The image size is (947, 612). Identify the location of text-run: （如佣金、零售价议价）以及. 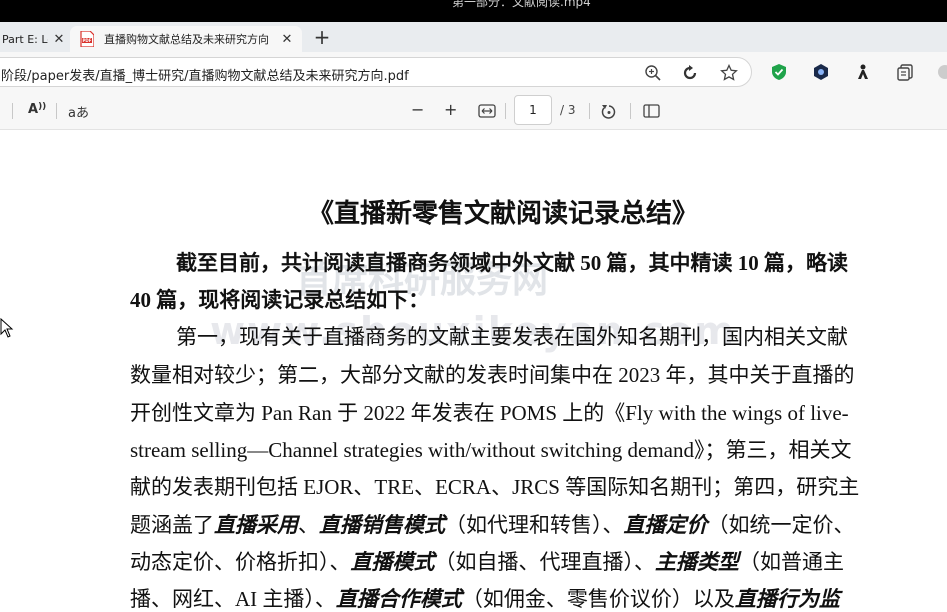
(598, 599).